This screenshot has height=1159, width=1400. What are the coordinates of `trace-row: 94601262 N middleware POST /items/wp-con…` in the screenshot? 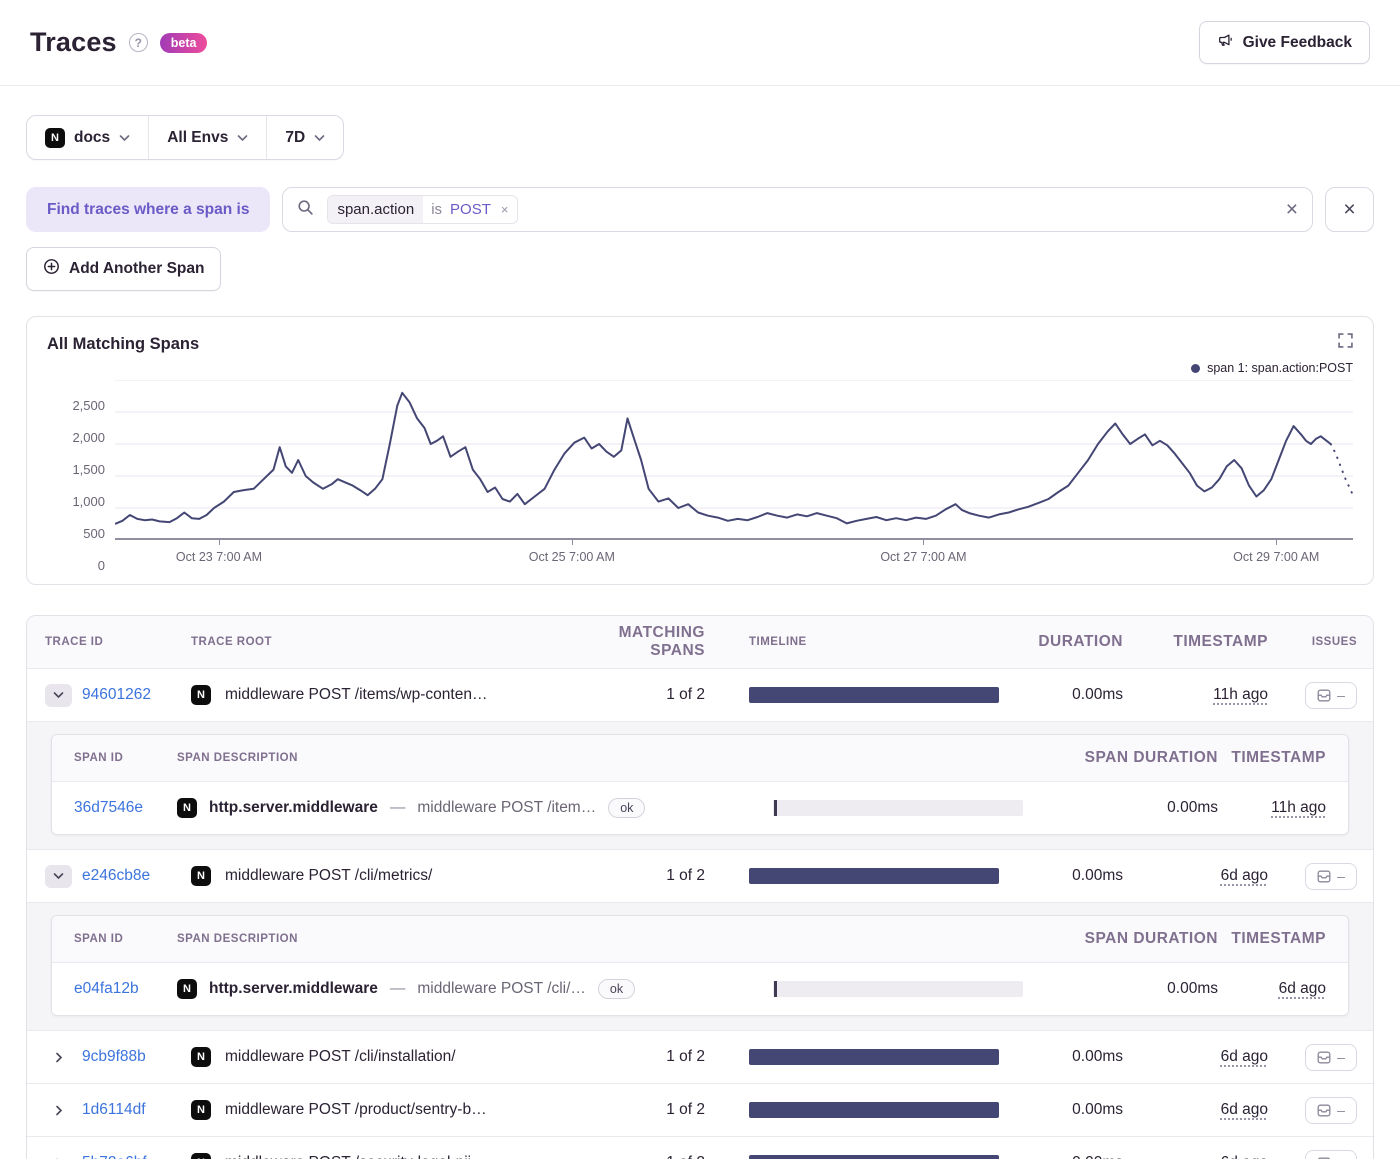 It's located at (700, 695).